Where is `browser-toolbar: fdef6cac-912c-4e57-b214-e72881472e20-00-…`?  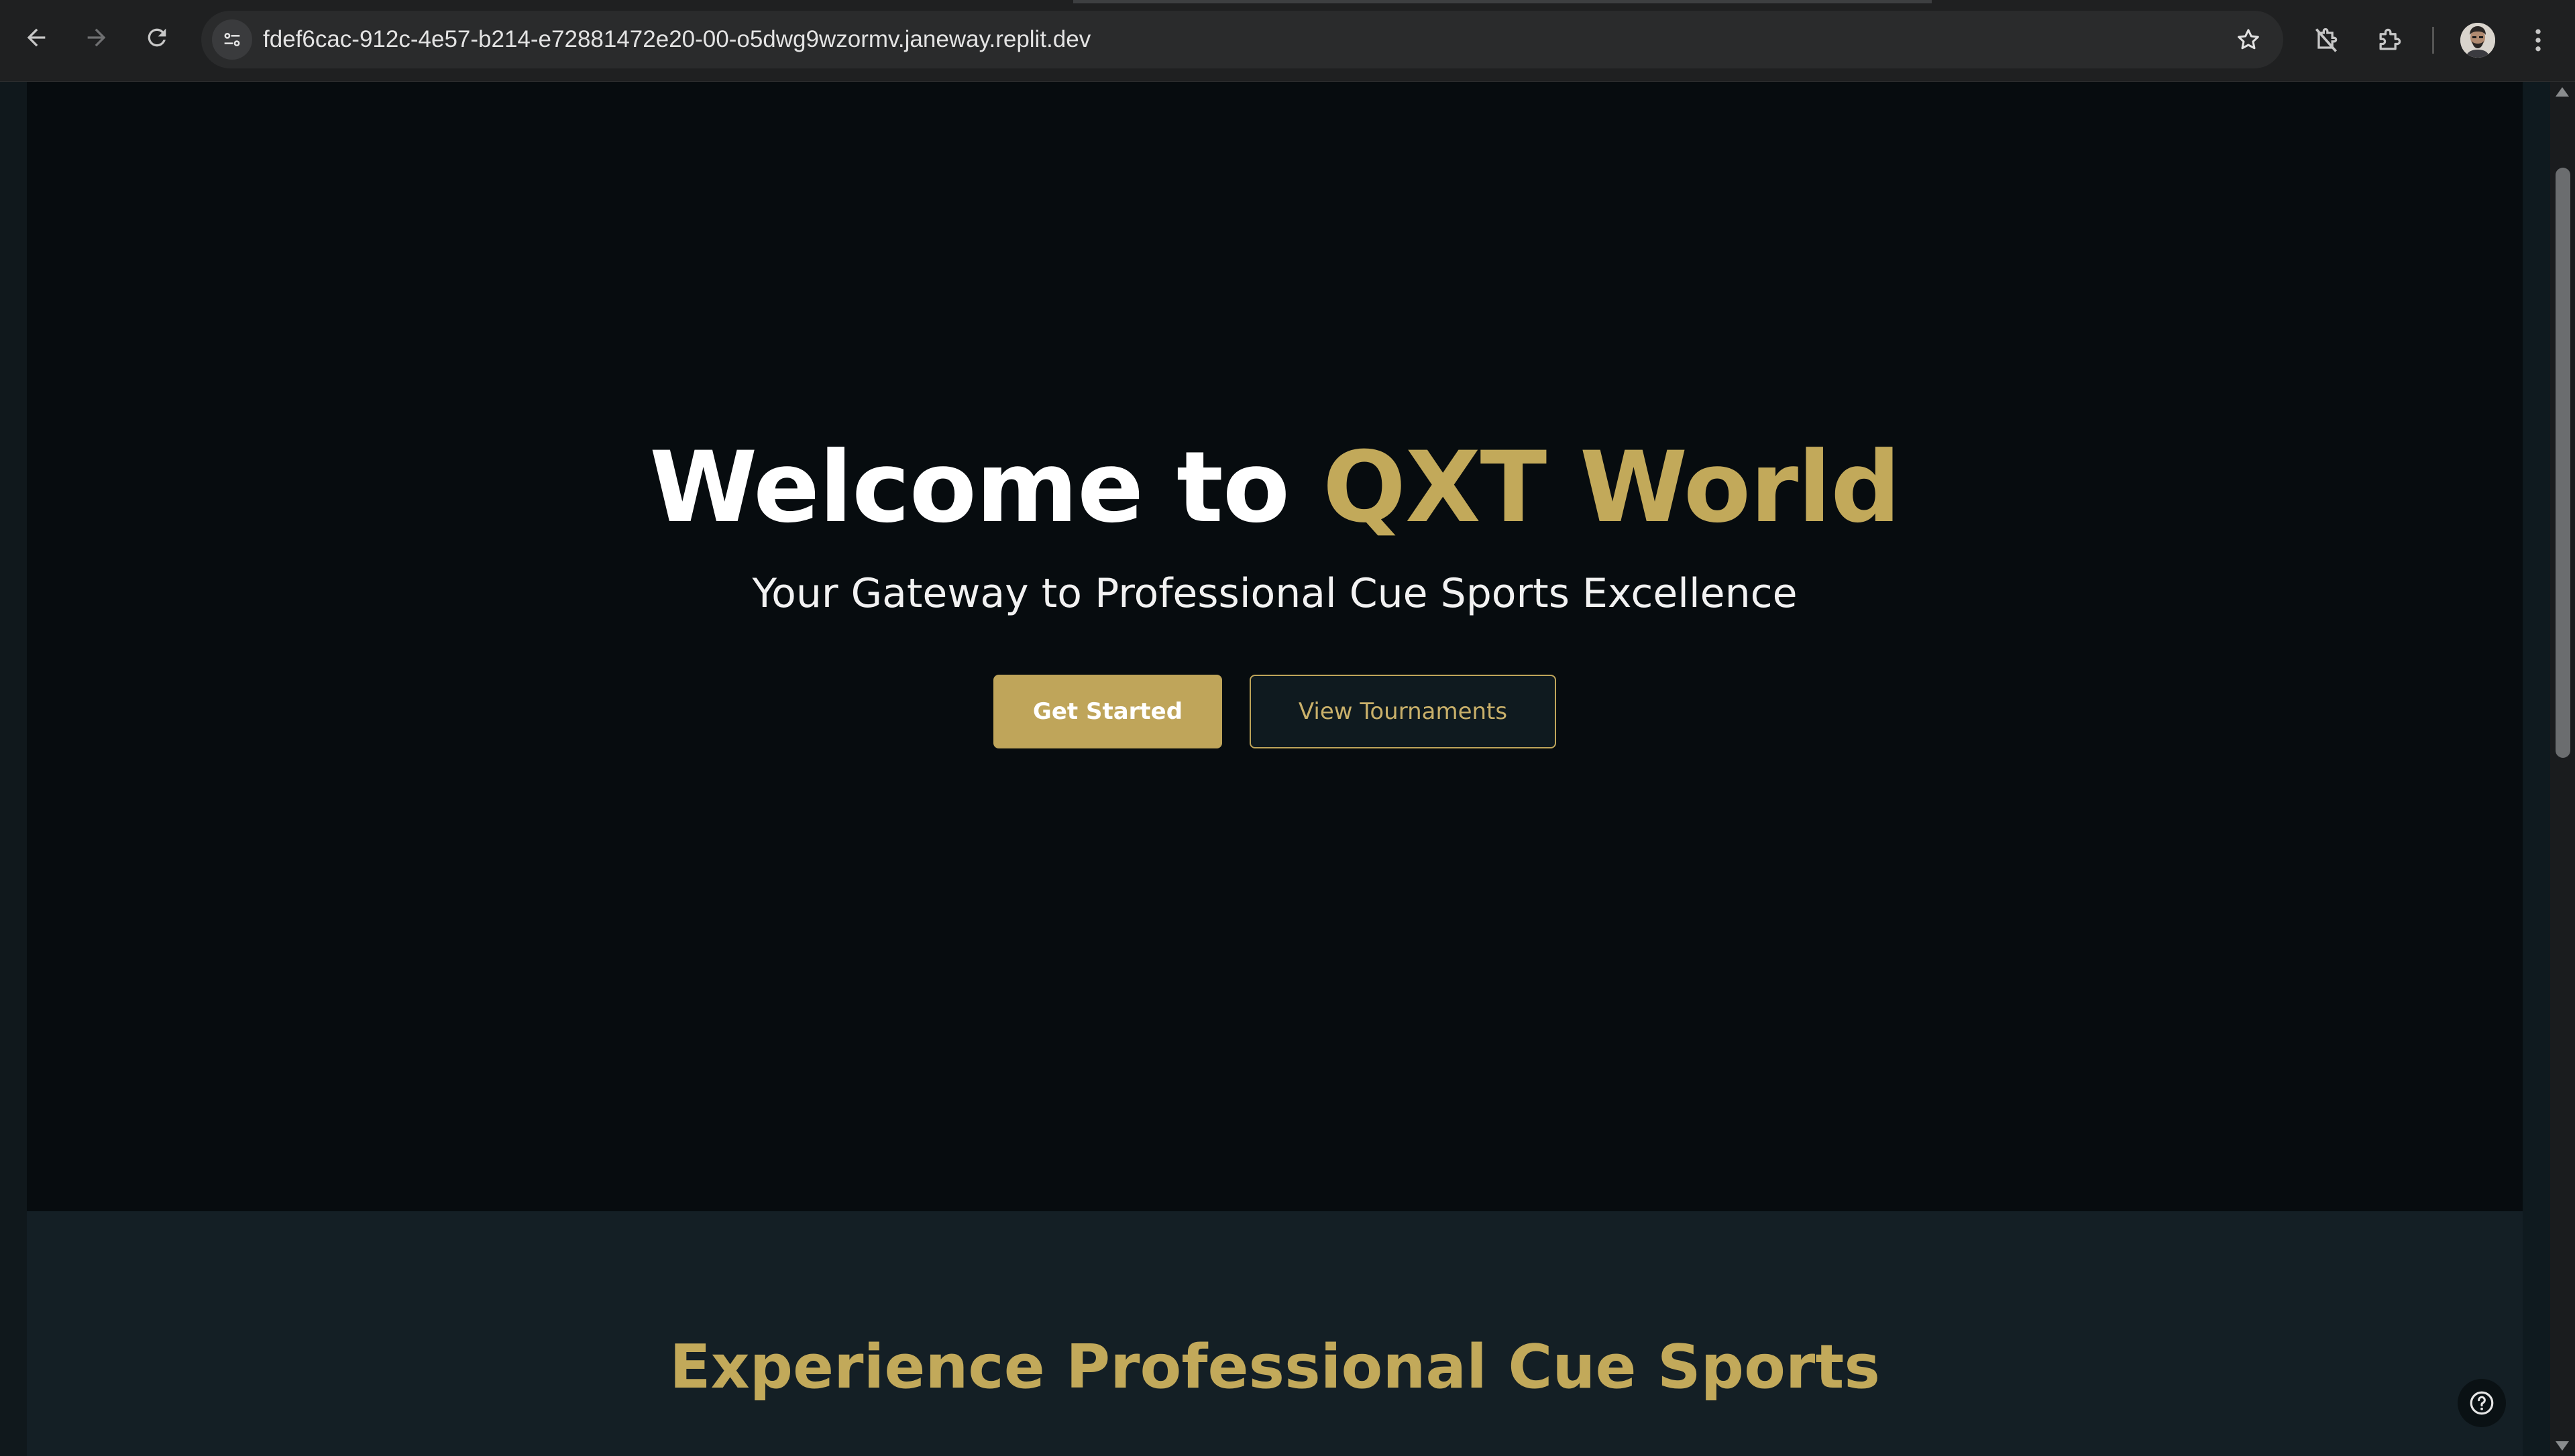 browser-toolbar: fdef6cac-912c-4e57-b214-e72881472e20-00-… is located at coordinates (1287, 41).